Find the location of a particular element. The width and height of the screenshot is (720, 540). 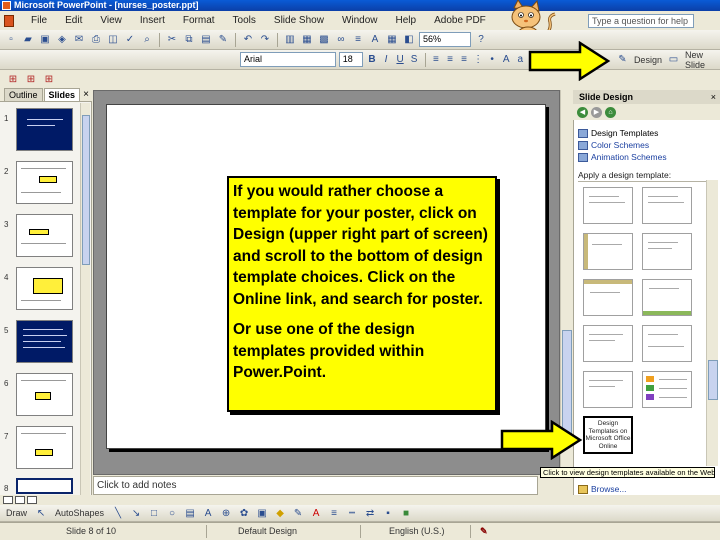

forward-icon: ▶ is located at coordinates (596, 112).